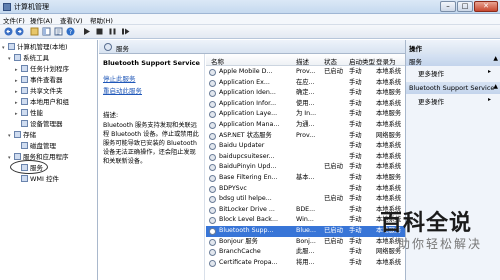 The image size is (500, 280). I want to click on service-row: BitLocker Drive ... BDE... 手动 本地系统, so click(305, 210).